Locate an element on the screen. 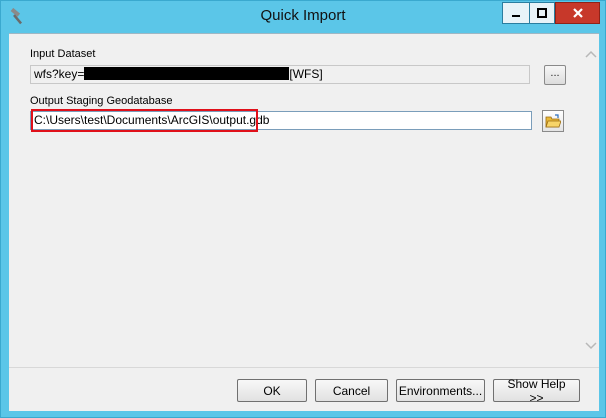 The image size is (606, 418). close-button is located at coordinates (577, 13).